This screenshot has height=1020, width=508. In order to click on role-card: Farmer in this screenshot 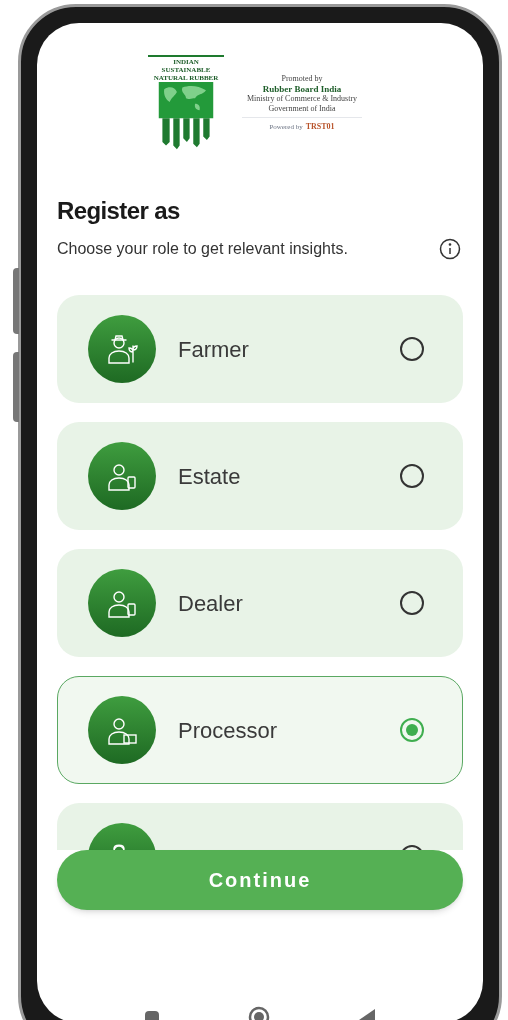, I will do `click(260, 349)`.